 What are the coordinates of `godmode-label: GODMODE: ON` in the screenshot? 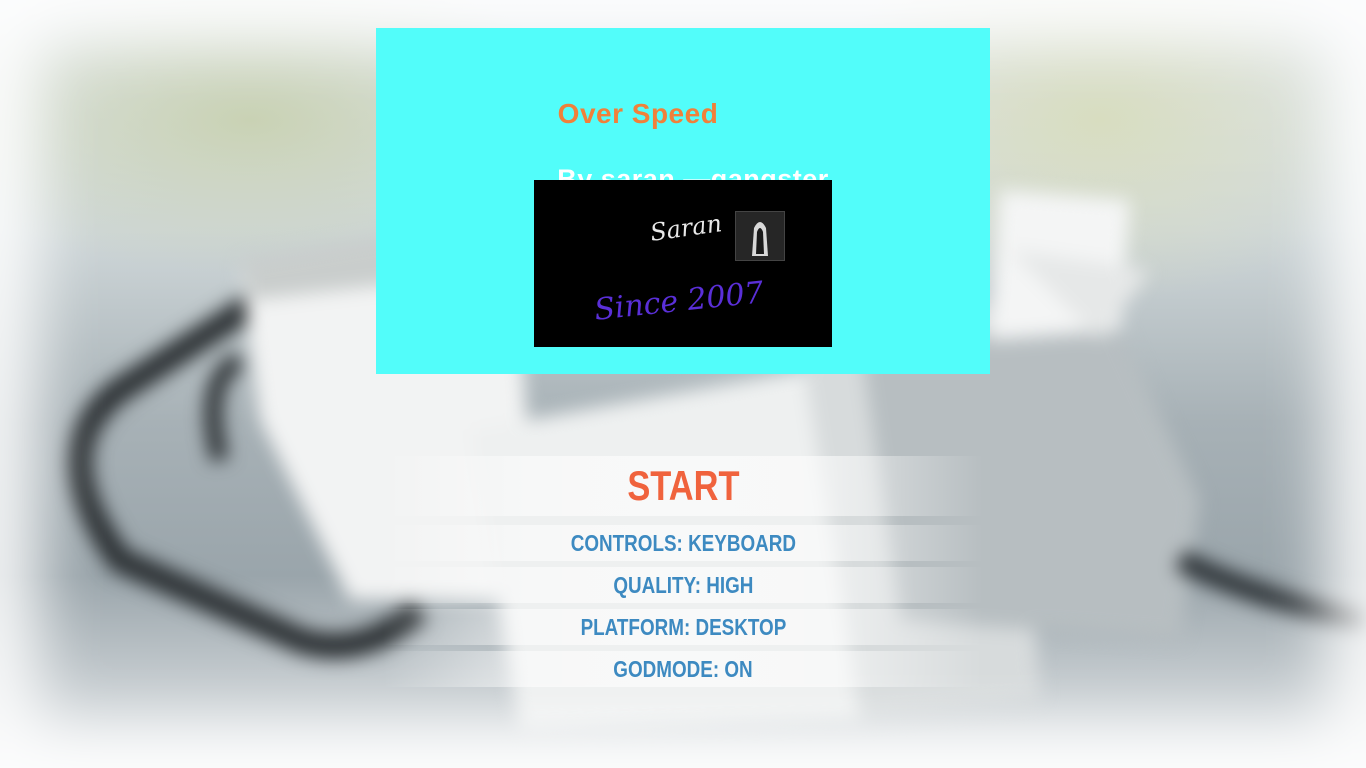 It's located at (683, 669).